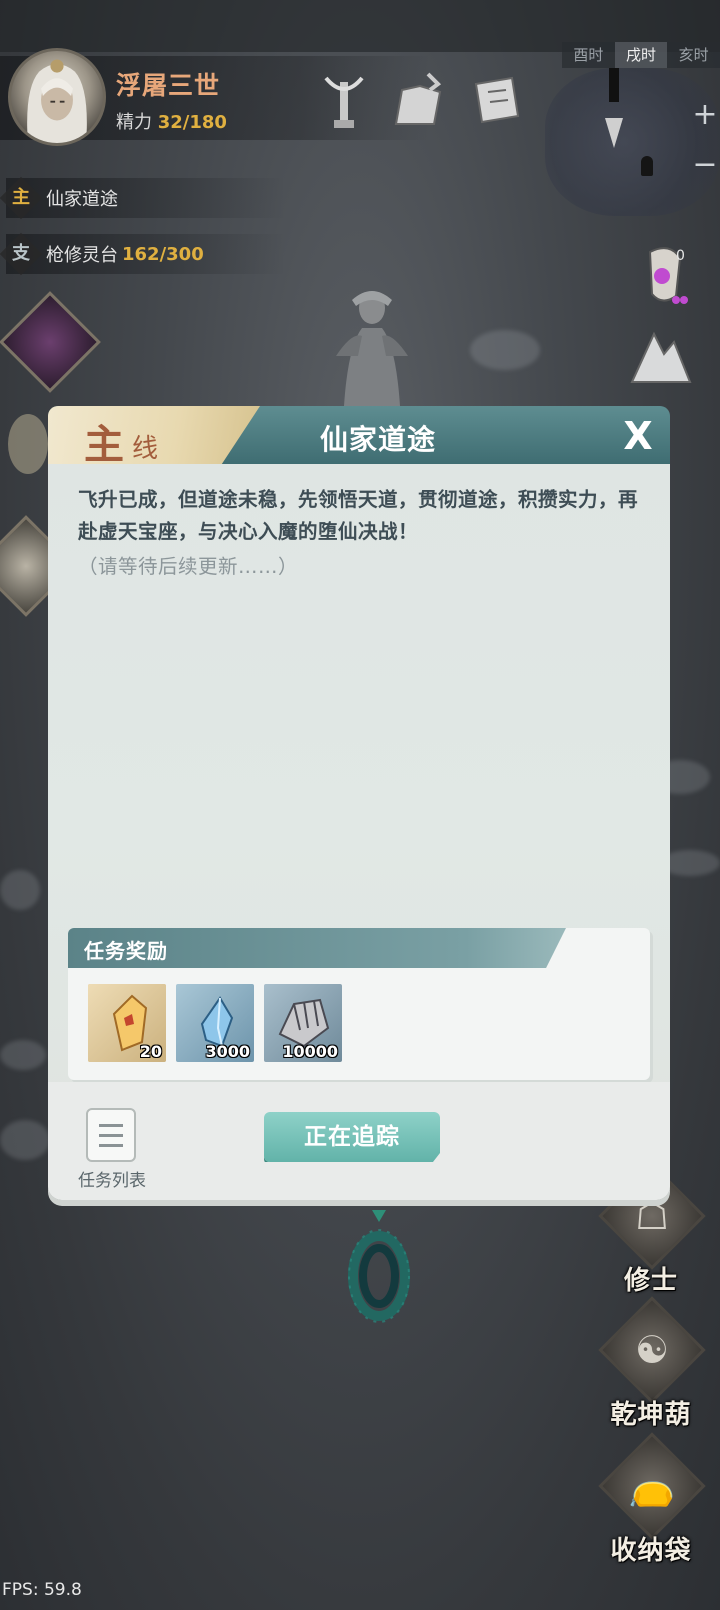 Image resolution: width=720 pixels, height=1610 pixels. What do you see at coordinates (638, 436) in the screenshot?
I see `close-button: X` at bounding box center [638, 436].